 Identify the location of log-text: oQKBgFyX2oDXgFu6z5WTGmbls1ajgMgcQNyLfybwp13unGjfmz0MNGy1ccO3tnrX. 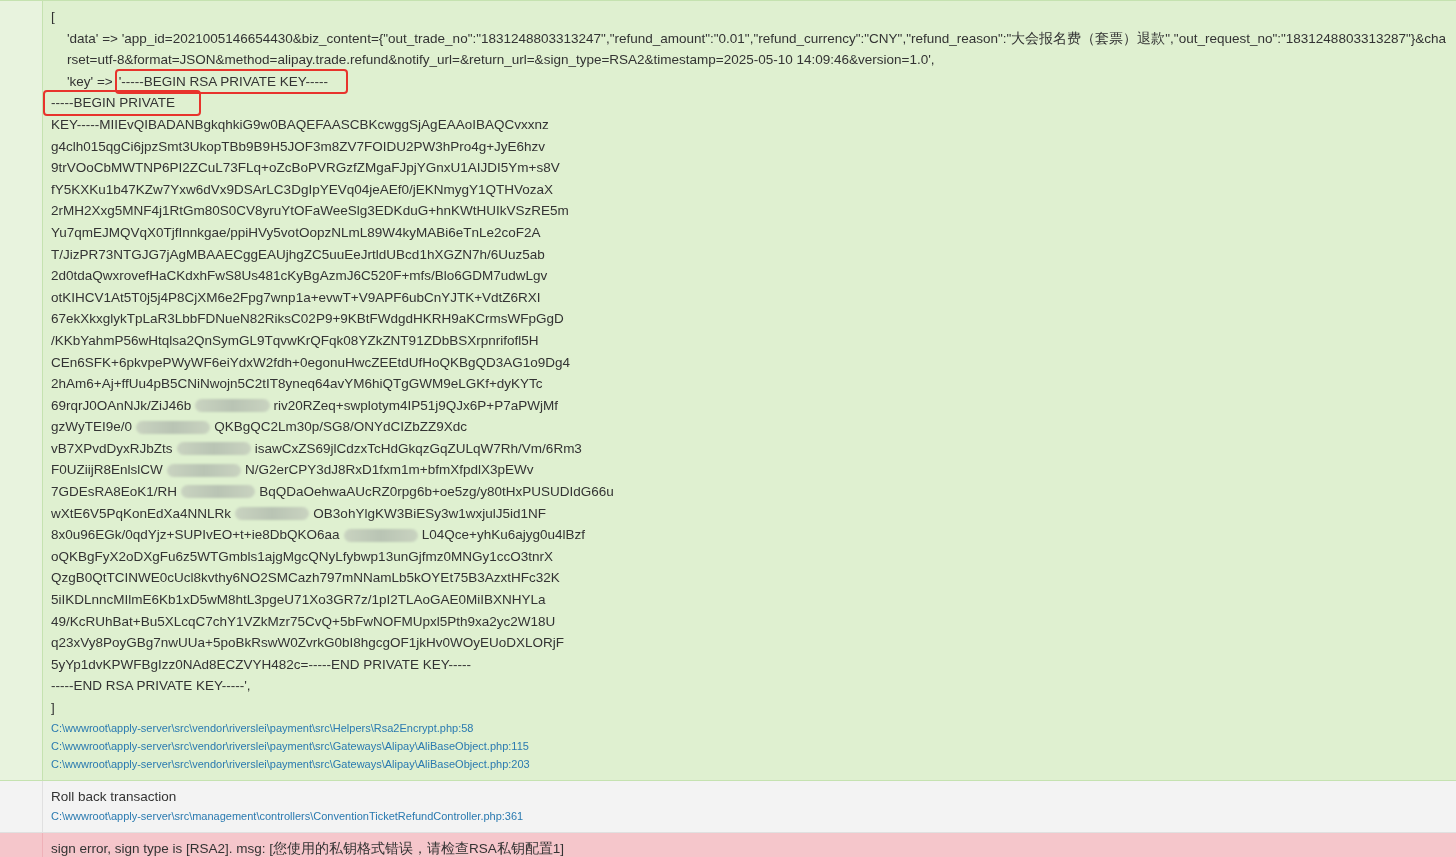
(302, 556).